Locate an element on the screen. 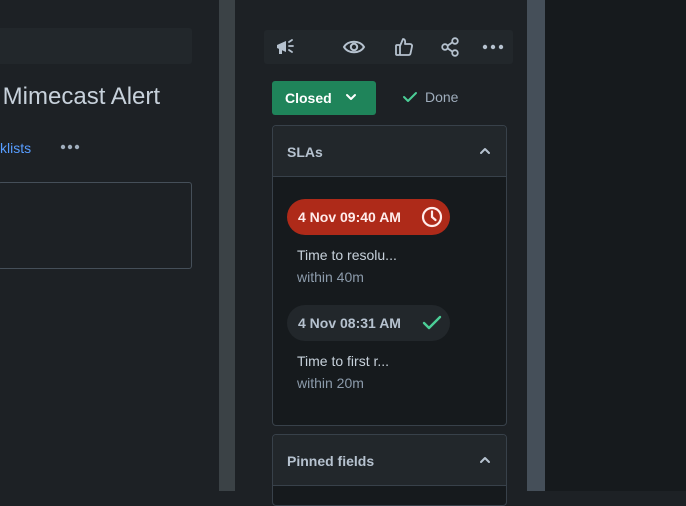 This screenshot has width=686, height=506. sla-breached-badge: 4 Nov 09:40 AM is located at coordinates (368, 217).